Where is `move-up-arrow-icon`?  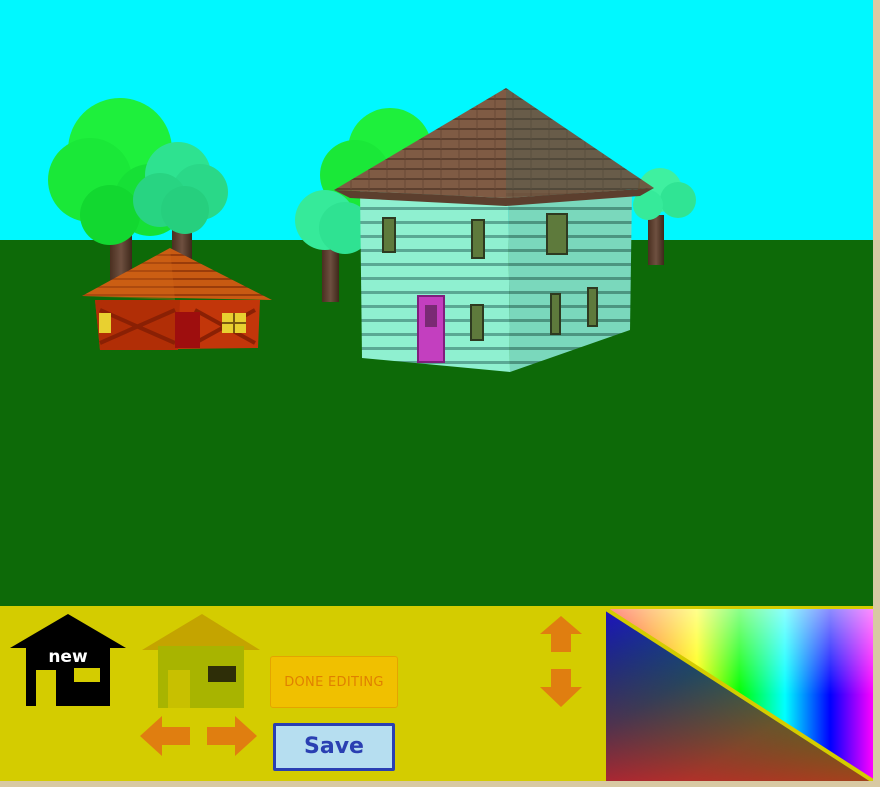
move-up-arrow-icon is located at coordinates (561, 634).